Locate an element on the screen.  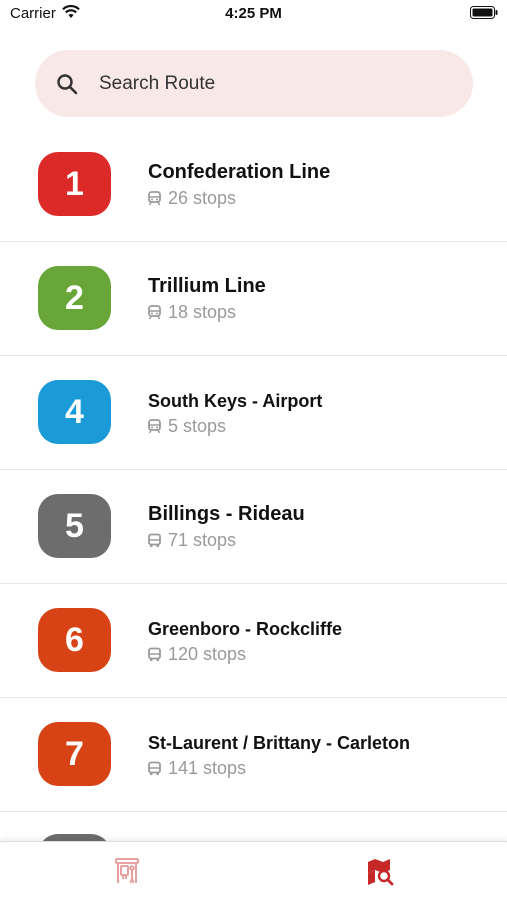
tab-routes is located at coordinates (380, 871).